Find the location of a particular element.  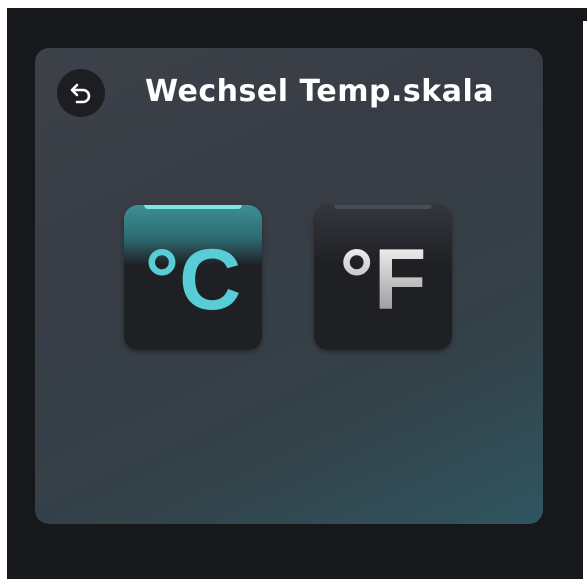

undo-arrow-icon is located at coordinates (81, 93).